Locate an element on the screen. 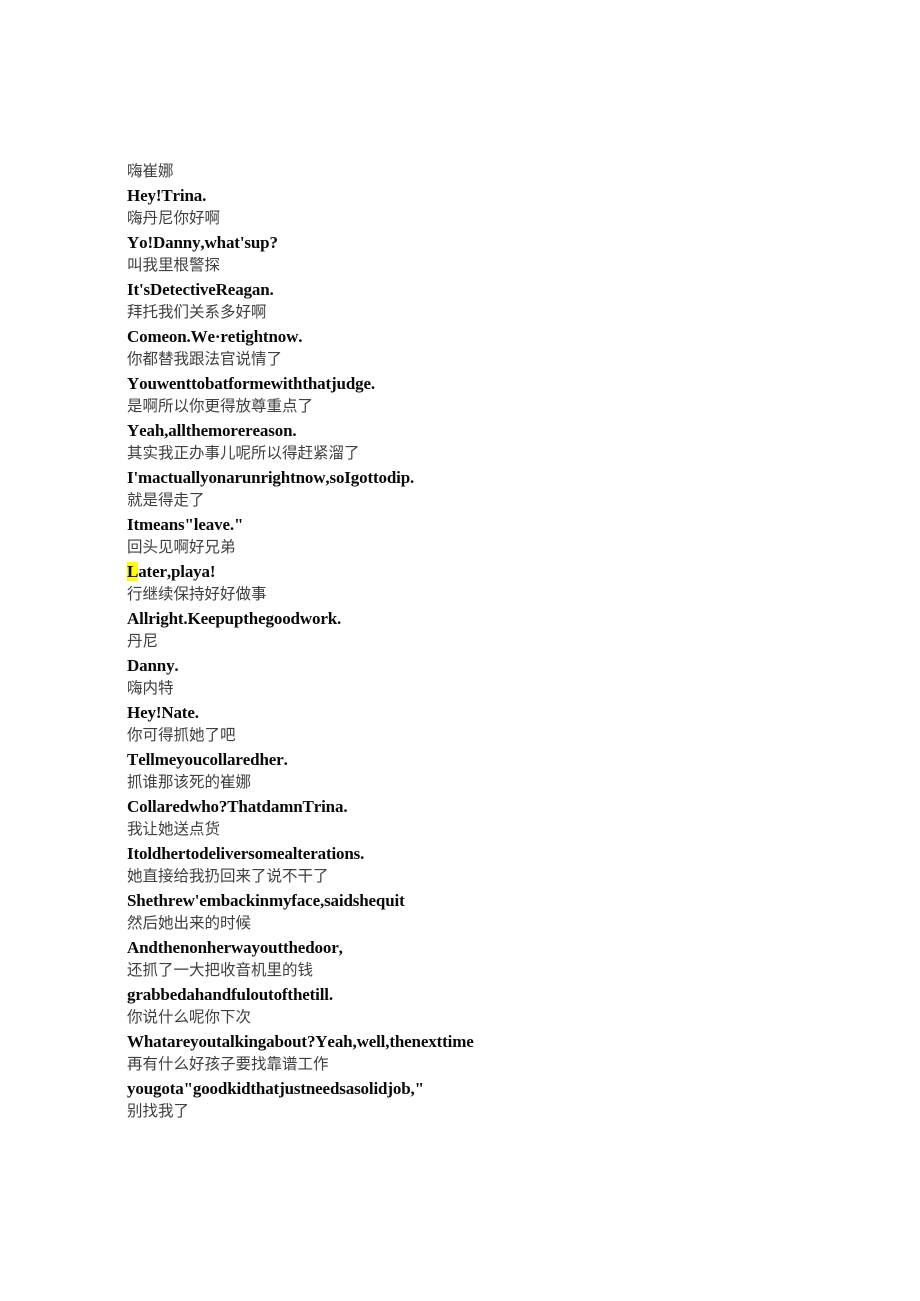 This screenshot has width=920, height=1301. subtitle-line-translation: Comeon.We·retightnow. is located at coordinates (215, 336).